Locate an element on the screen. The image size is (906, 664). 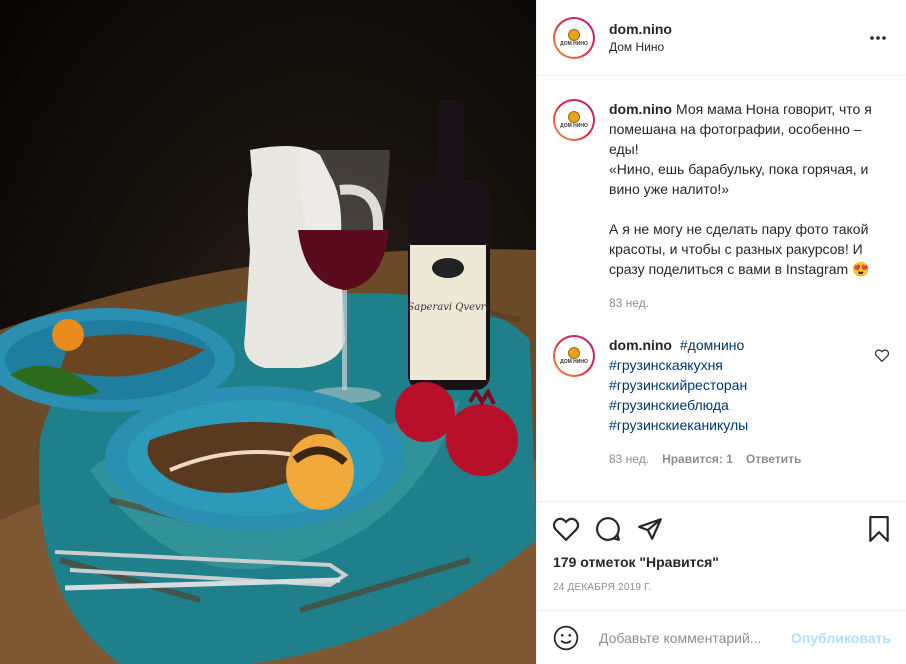
more-icon is located at coordinates (878, 38).